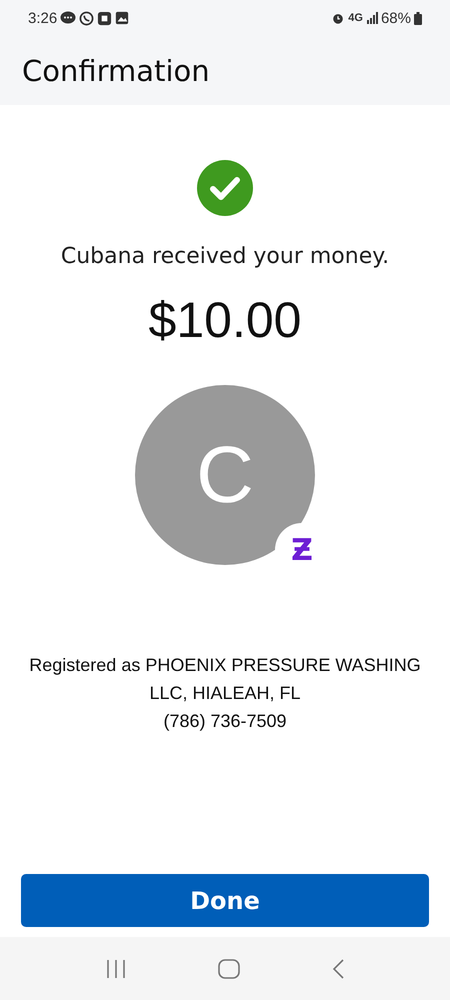 The height and width of the screenshot is (1000, 450). What do you see at coordinates (418, 18) in the screenshot?
I see `battery-icon` at bounding box center [418, 18].